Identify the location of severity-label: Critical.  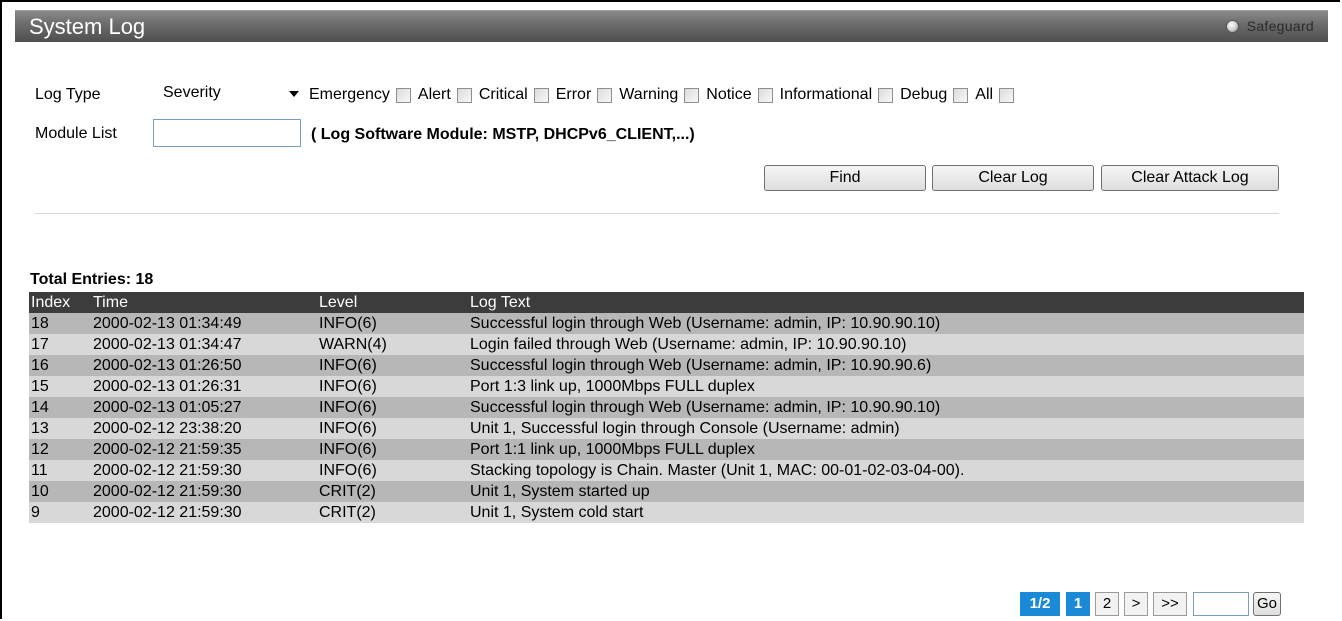
(503, 94).